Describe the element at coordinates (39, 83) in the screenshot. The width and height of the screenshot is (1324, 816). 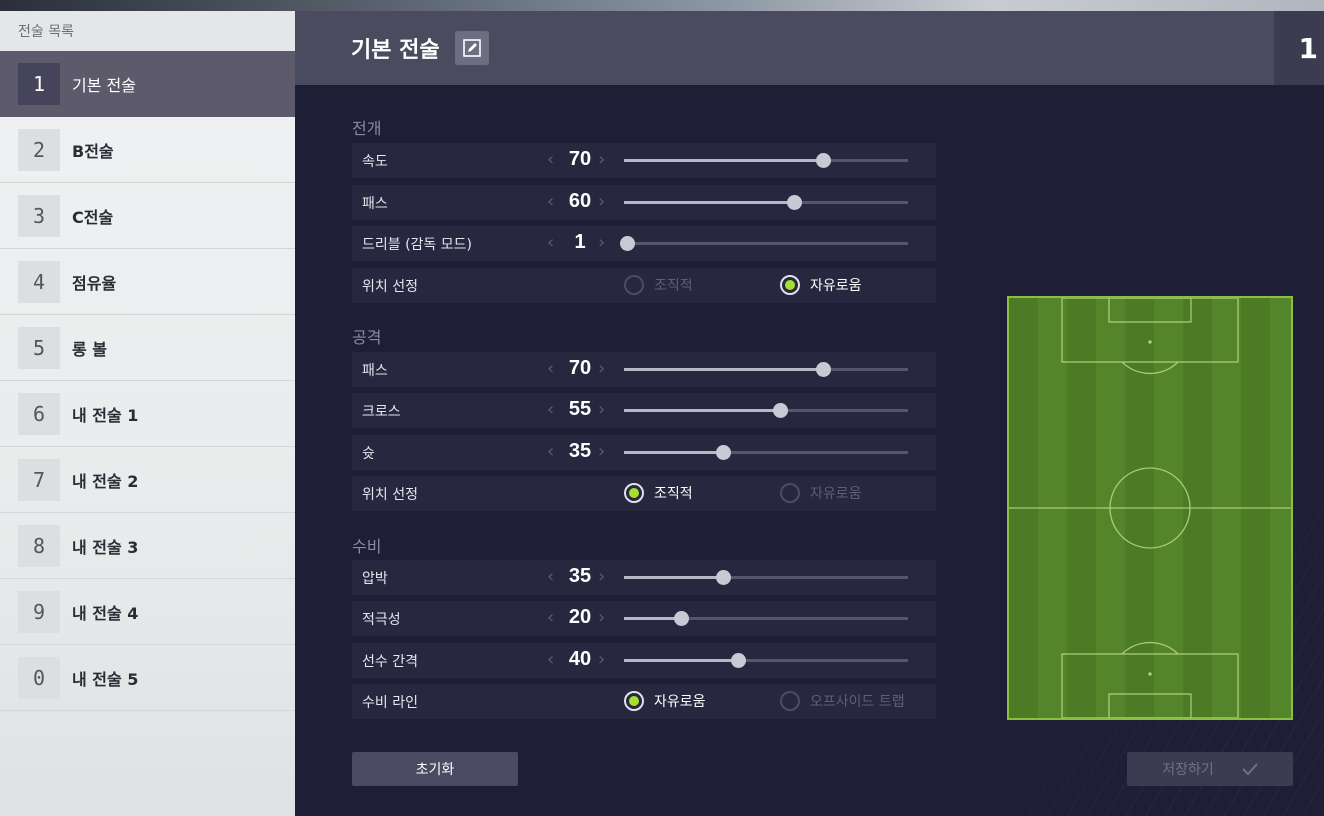
I see `tactic-slot-number: 1` at that location.